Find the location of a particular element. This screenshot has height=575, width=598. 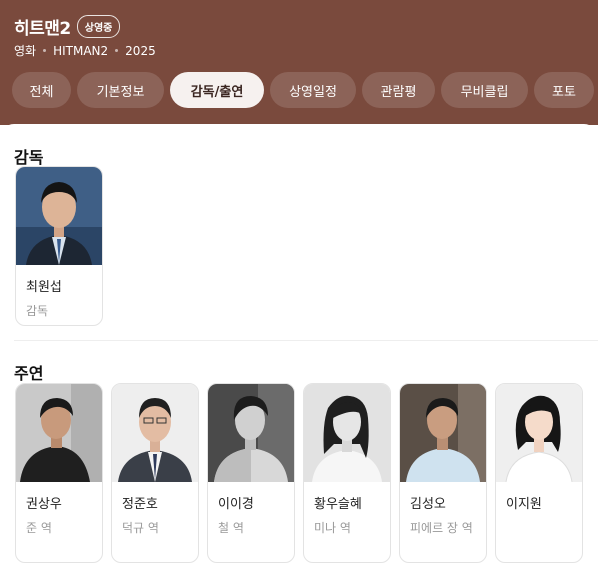

cast-card: 이지원 is located at coordinates (539, 473).